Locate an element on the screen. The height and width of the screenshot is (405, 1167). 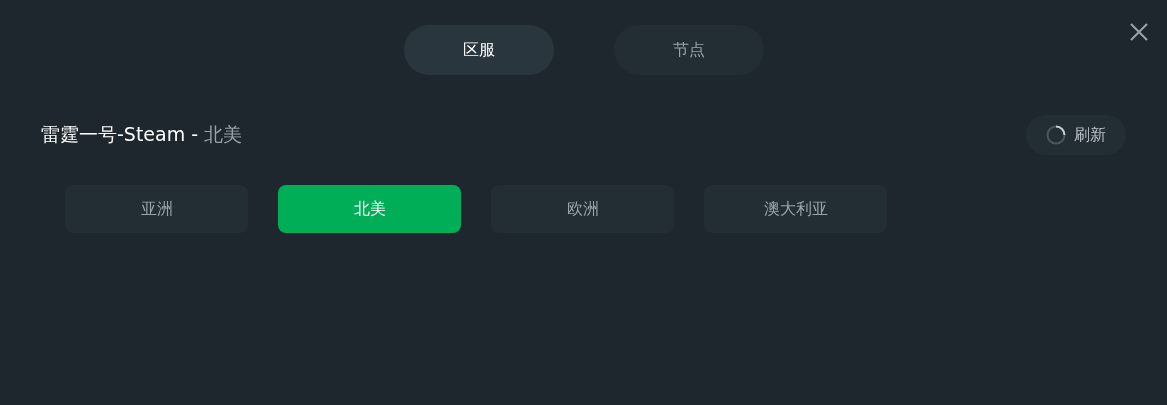
tab: 节点 is located at coordinates (688, 50).